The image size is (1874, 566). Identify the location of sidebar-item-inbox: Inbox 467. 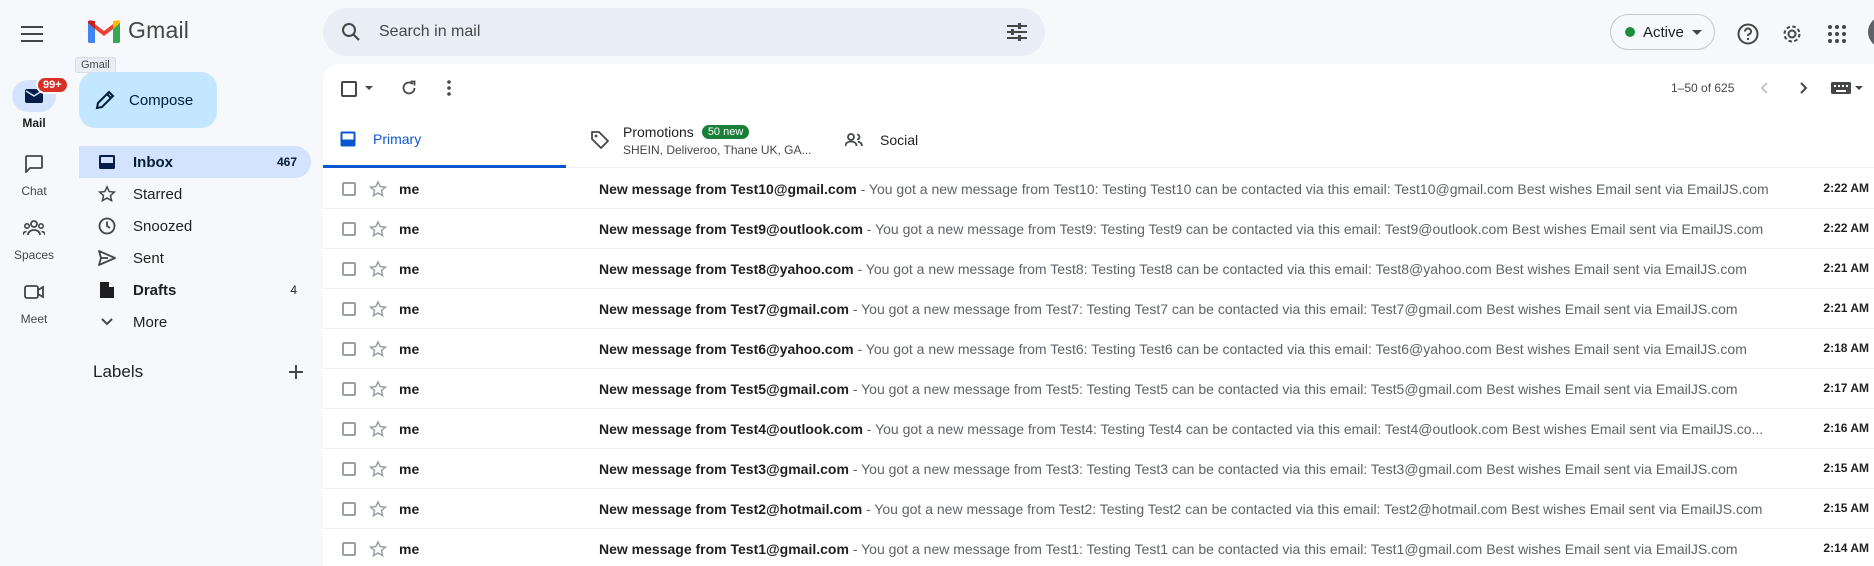
(195, 162).